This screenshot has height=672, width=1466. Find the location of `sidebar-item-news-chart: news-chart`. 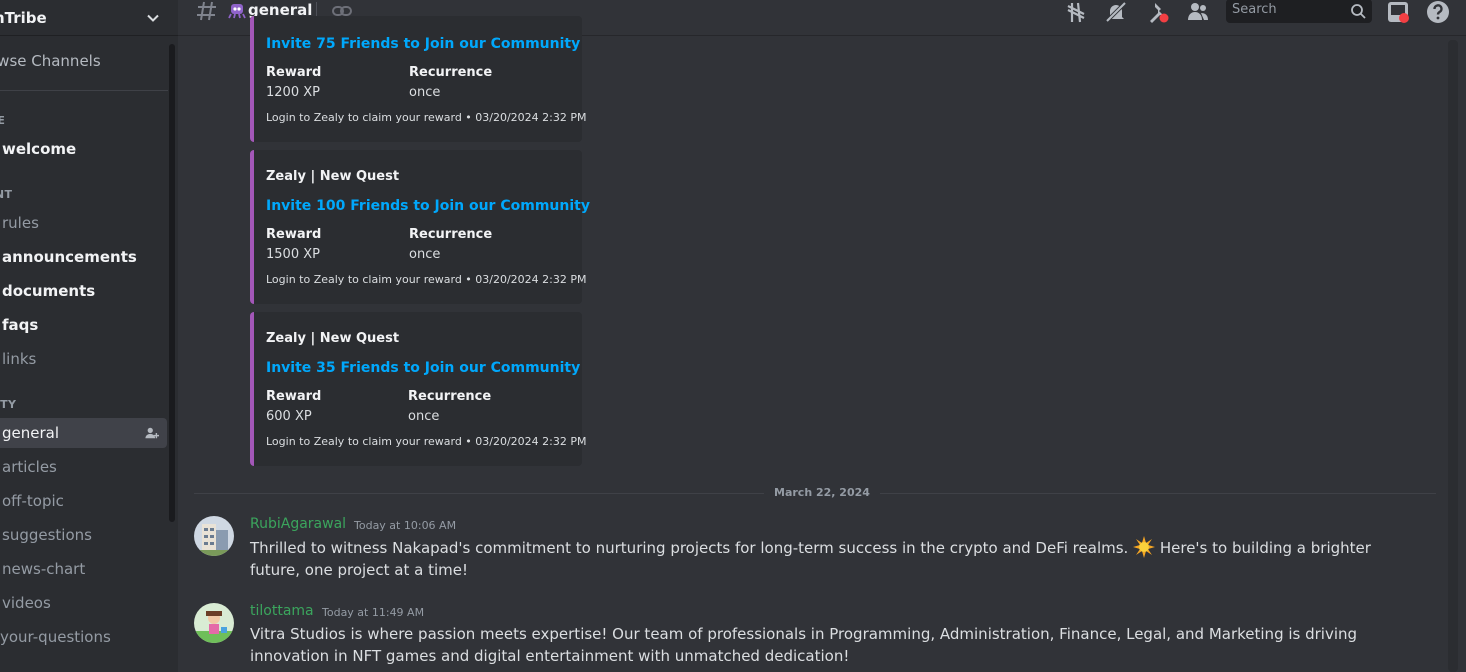

sidebar-item-news-chart: news-chart is located at coordinates (83, 569).